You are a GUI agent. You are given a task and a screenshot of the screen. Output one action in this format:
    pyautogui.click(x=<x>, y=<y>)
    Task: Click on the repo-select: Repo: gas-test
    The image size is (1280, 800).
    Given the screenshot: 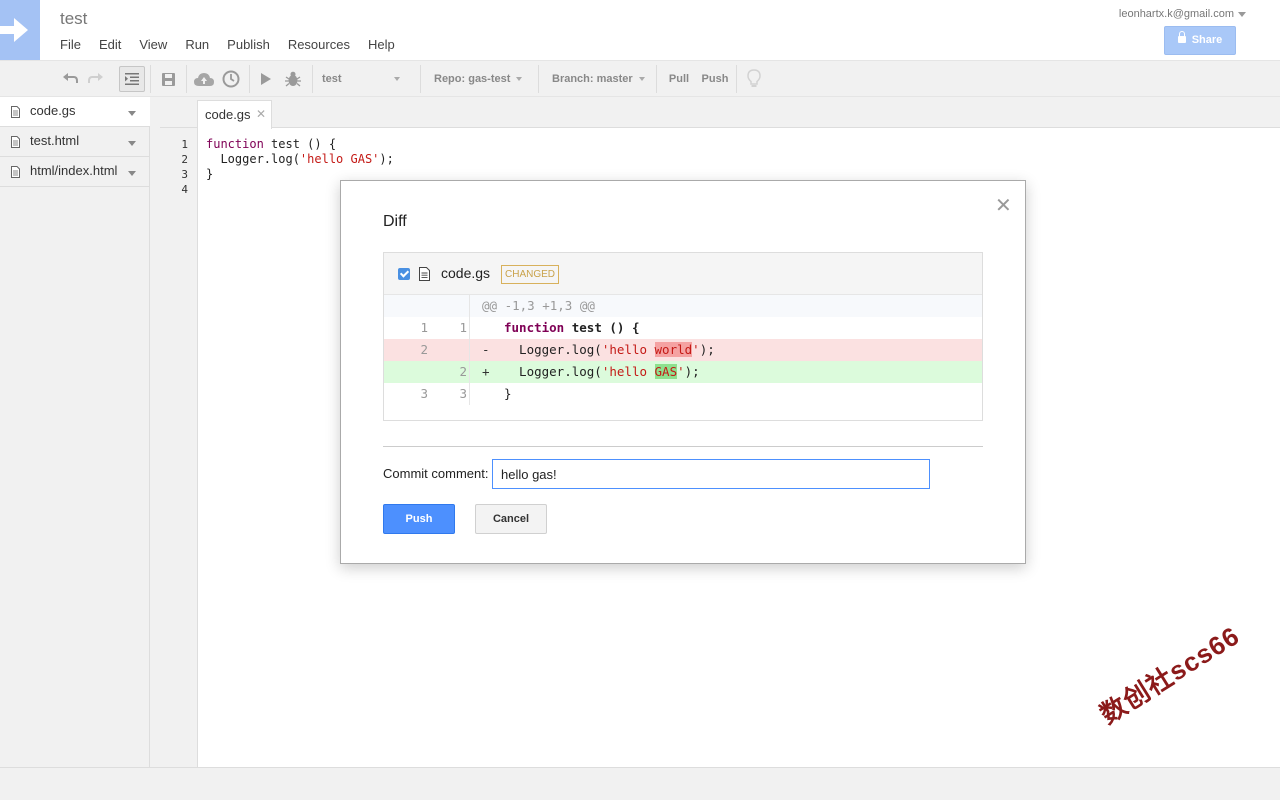 What is the action you would take?
    pyautogui.click(x=483, y=79)
    